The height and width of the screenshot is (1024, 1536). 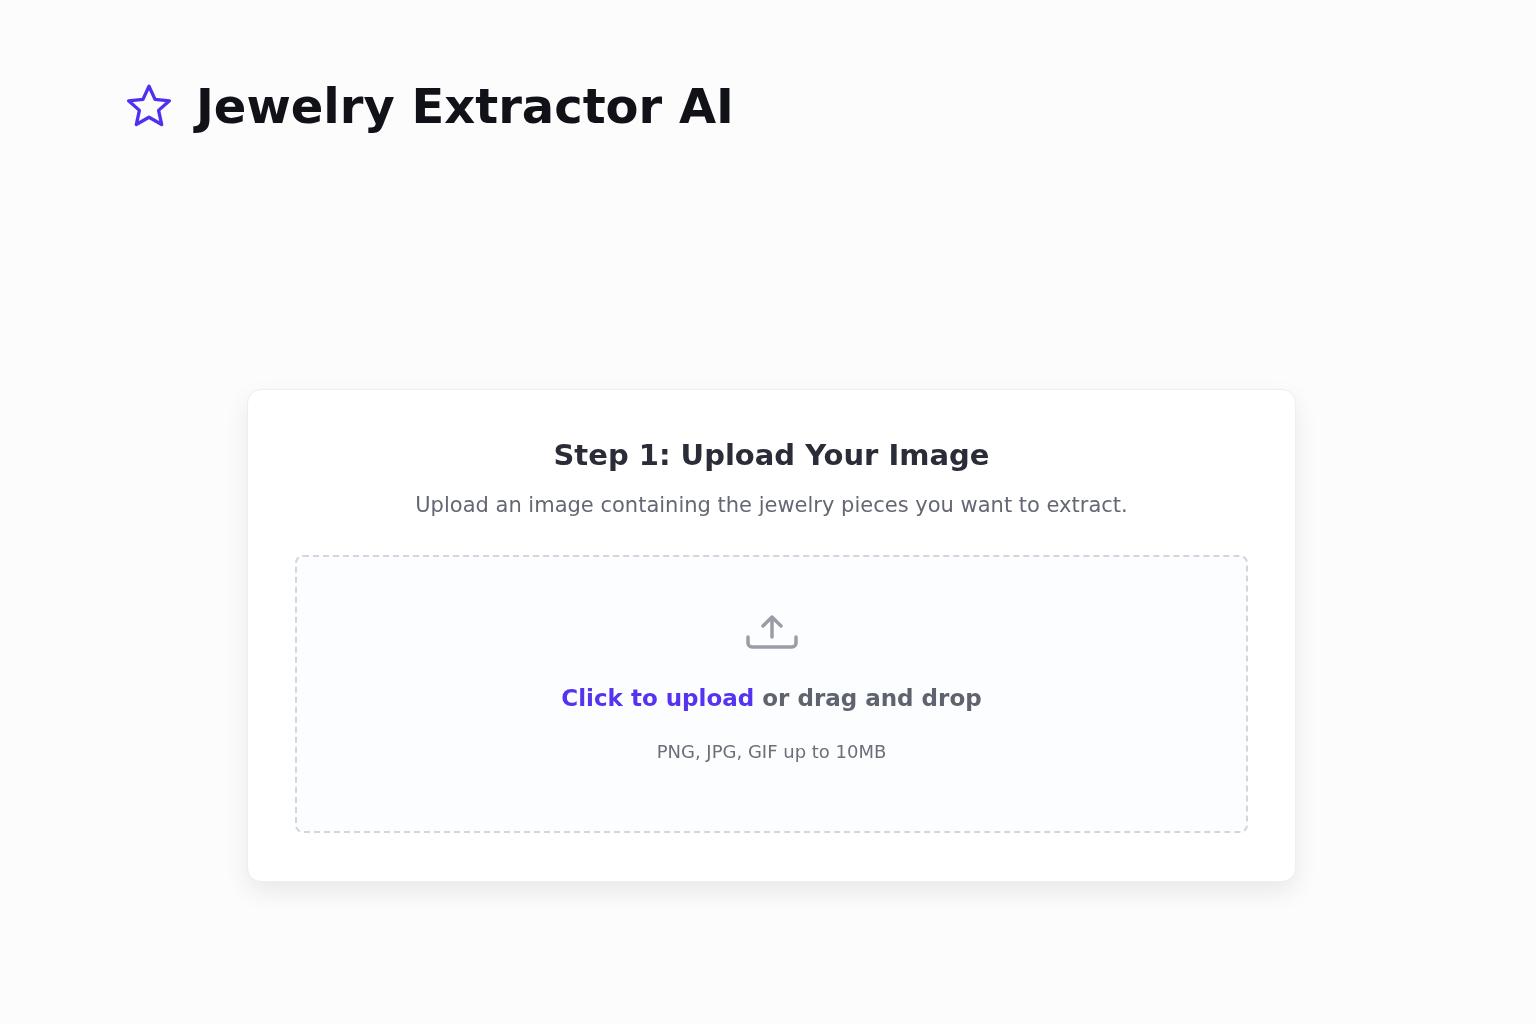 I want to click on upload-instruction: Click to upload or drag and drop, so click(x=771, y=699).